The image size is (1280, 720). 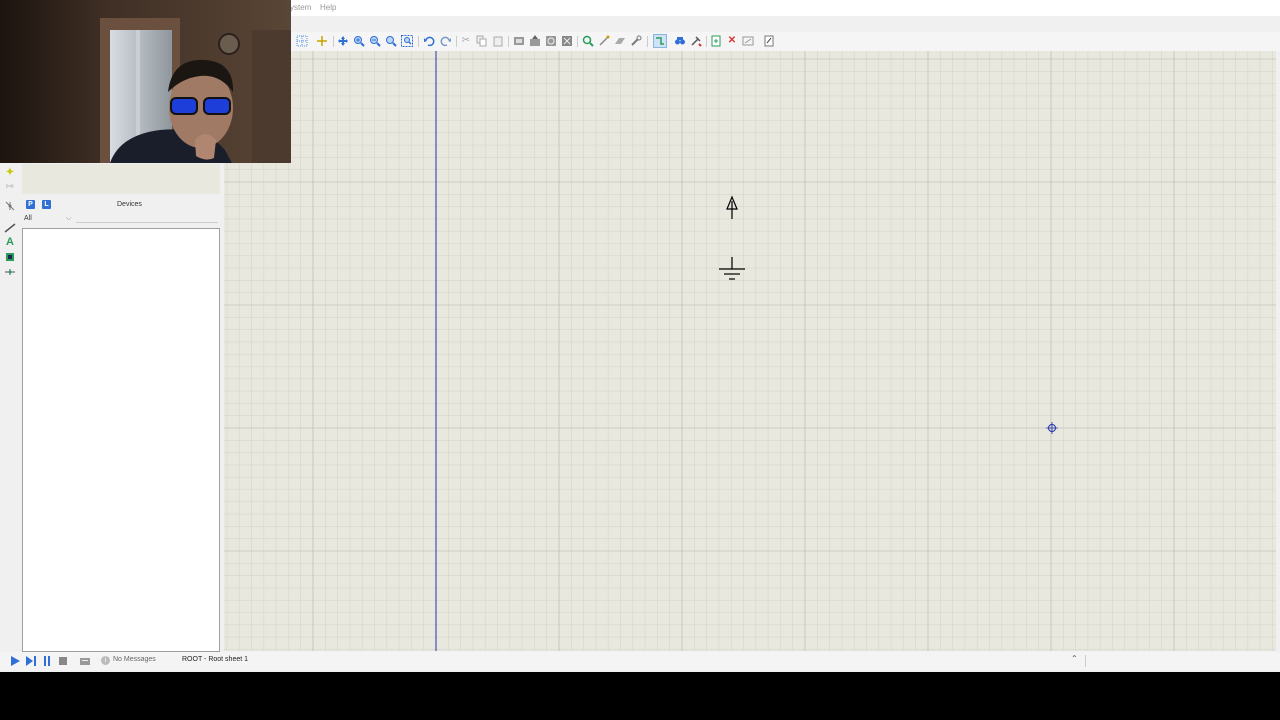 What do you see at coordinates (322, 41) in the screenshot?
I see `origin-icon` at bounding box center [322, 41].